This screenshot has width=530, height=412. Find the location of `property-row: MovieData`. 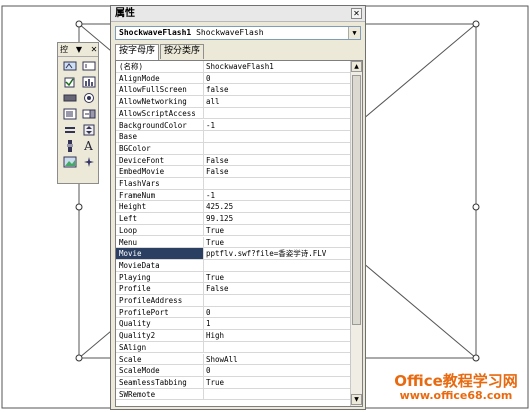

property-row: MovieData is located at coordinates (233, 265).